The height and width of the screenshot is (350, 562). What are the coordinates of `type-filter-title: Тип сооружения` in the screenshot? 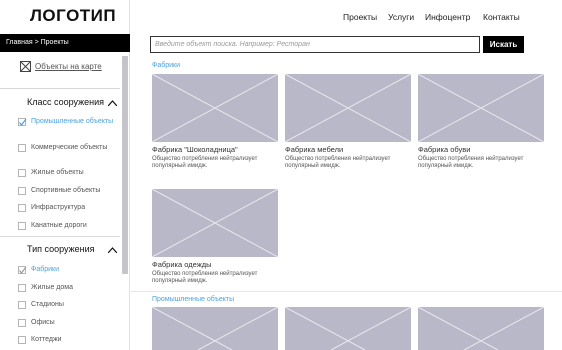 It's located at (61, 249).